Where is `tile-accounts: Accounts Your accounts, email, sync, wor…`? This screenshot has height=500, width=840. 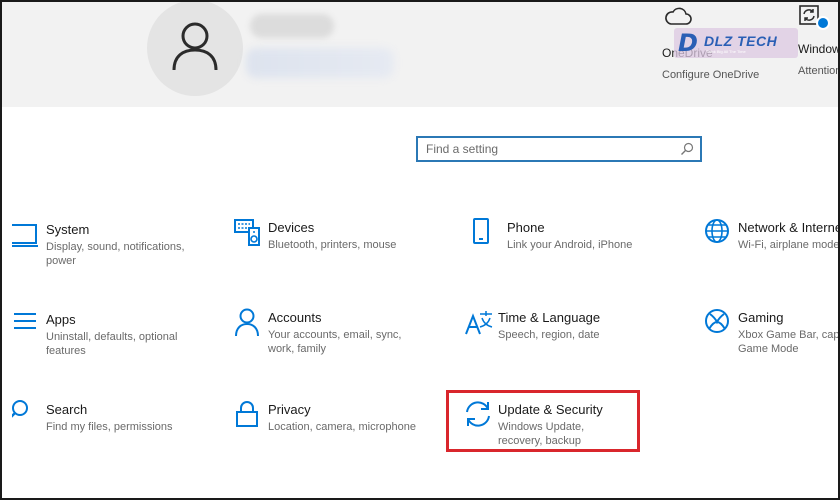 tile-accounts: Accounts Your accounts, email, sync, wor… is located at coordinates (334, 338).